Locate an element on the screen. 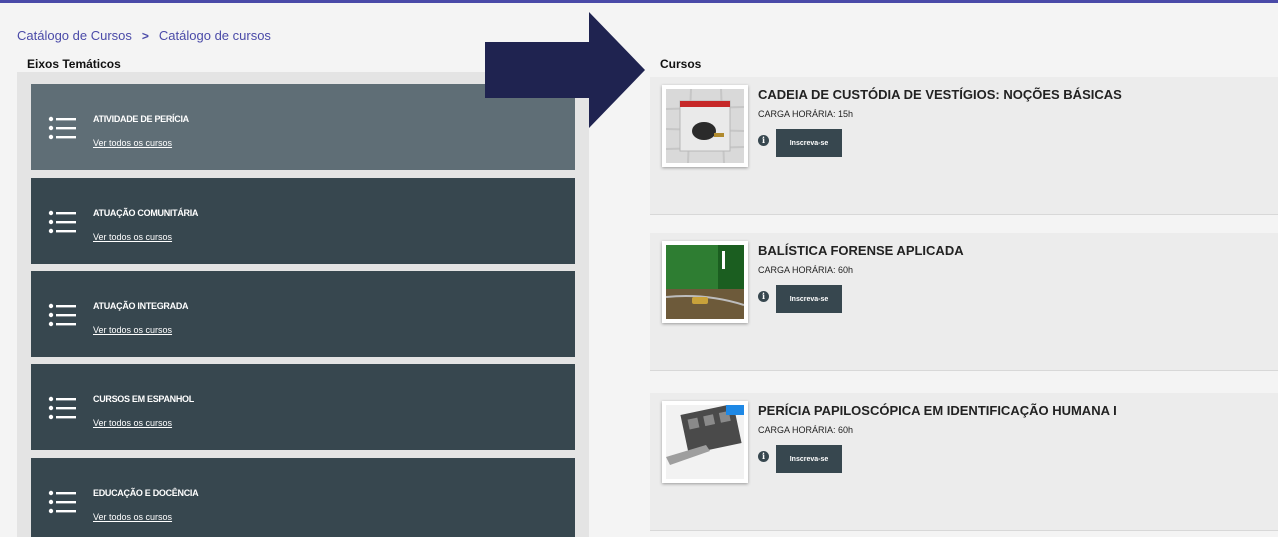  breadcrumb: Catálogo de Cursos > Catálogo de cursos is located at coordinates (144, 35).